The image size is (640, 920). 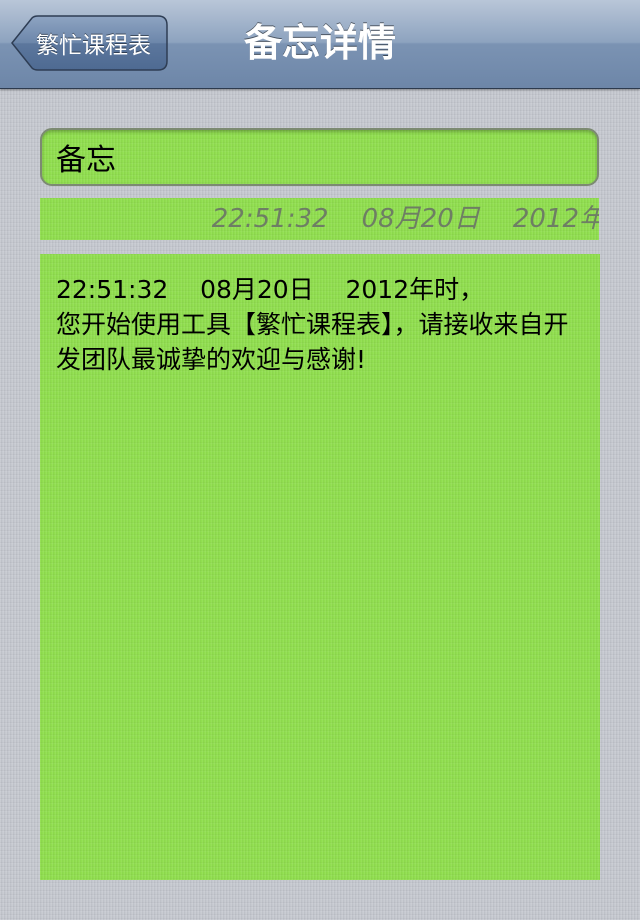 I want to click on back-button-label: 繁忙课程表, so click(x=93, y=46).